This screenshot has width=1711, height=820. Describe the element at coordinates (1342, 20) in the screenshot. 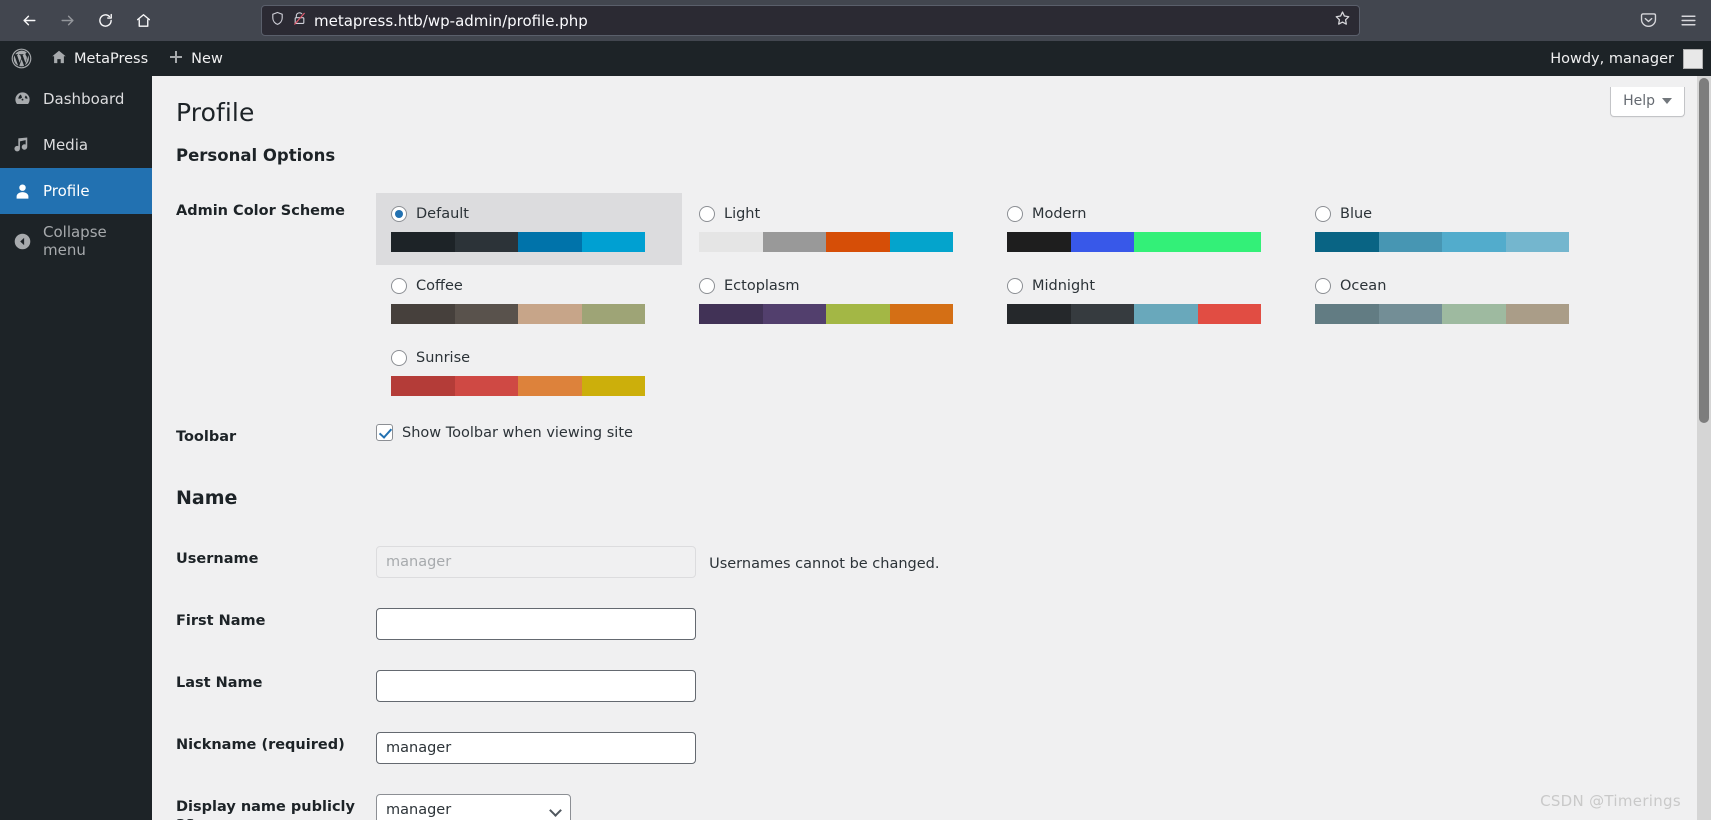

I see `star-icon` at that location.